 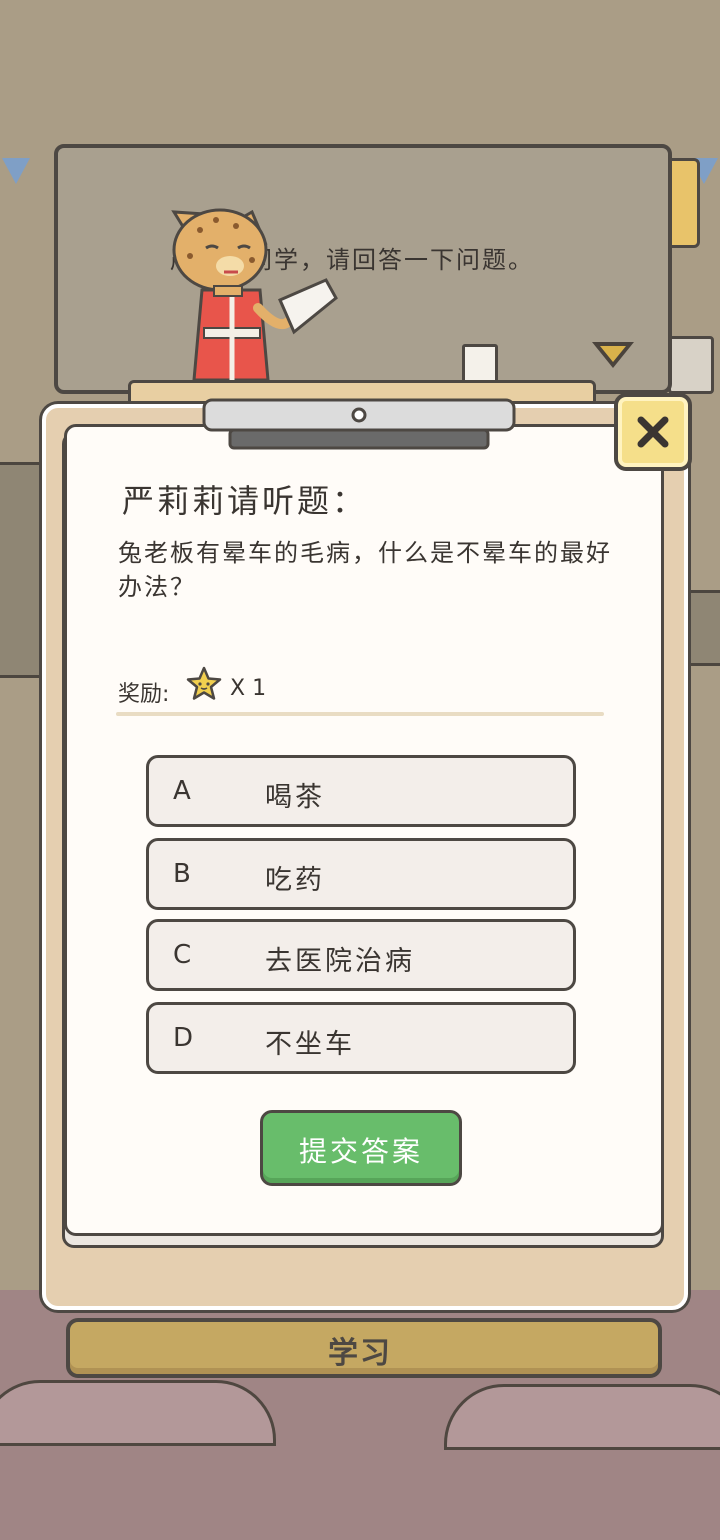 What do you see at coordinates (254, 295) in the screenshot?
I see `teacher-leopard-character` at bounding box center [254, 295].